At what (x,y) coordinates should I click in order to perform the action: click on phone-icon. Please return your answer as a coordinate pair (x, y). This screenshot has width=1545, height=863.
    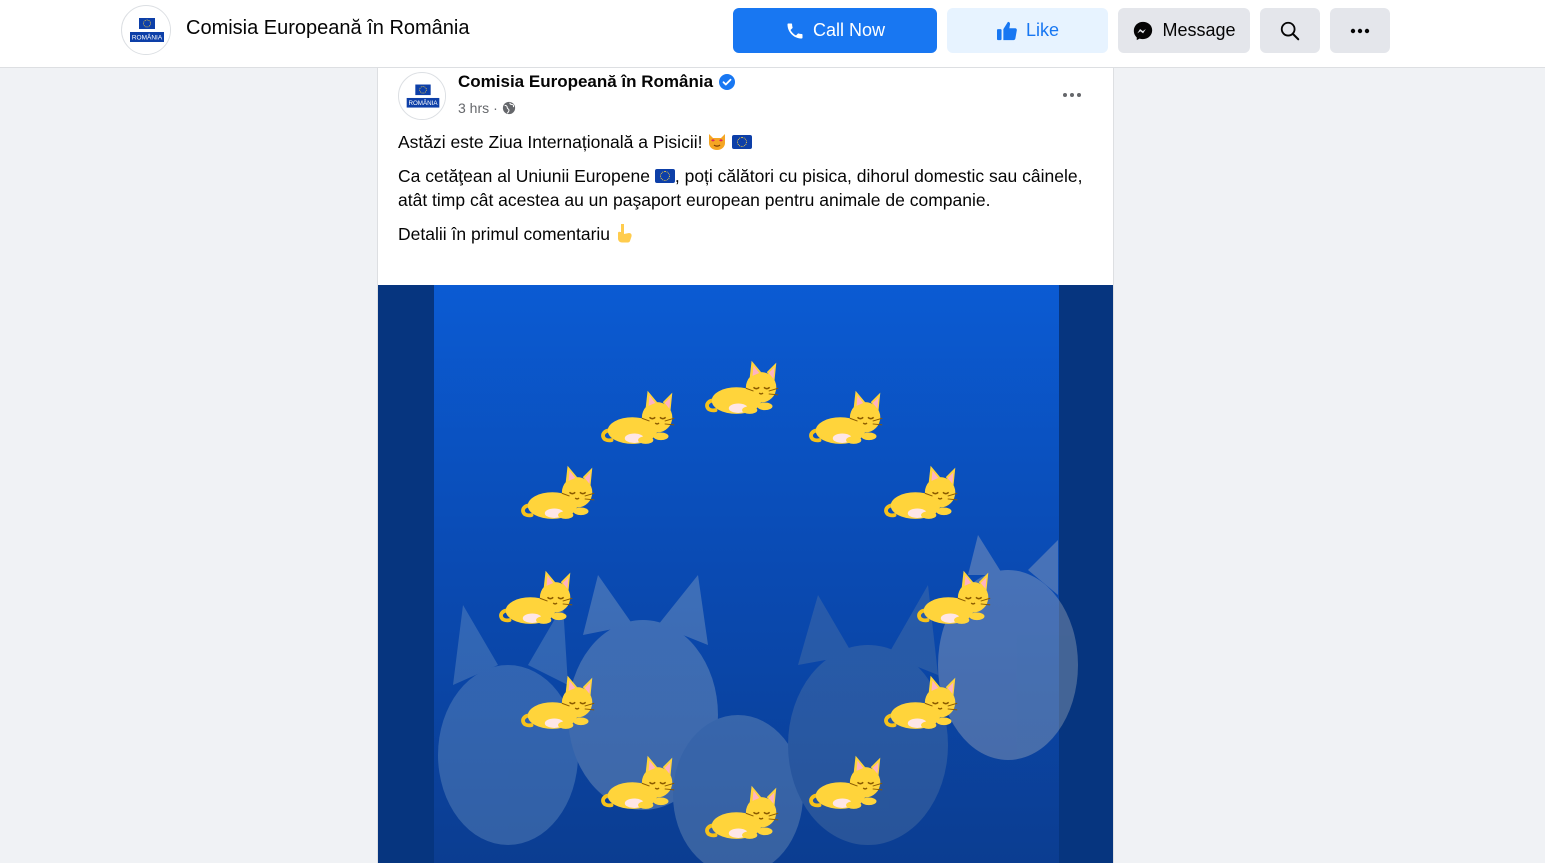
    Looking at the image, I should click on (795, 30).